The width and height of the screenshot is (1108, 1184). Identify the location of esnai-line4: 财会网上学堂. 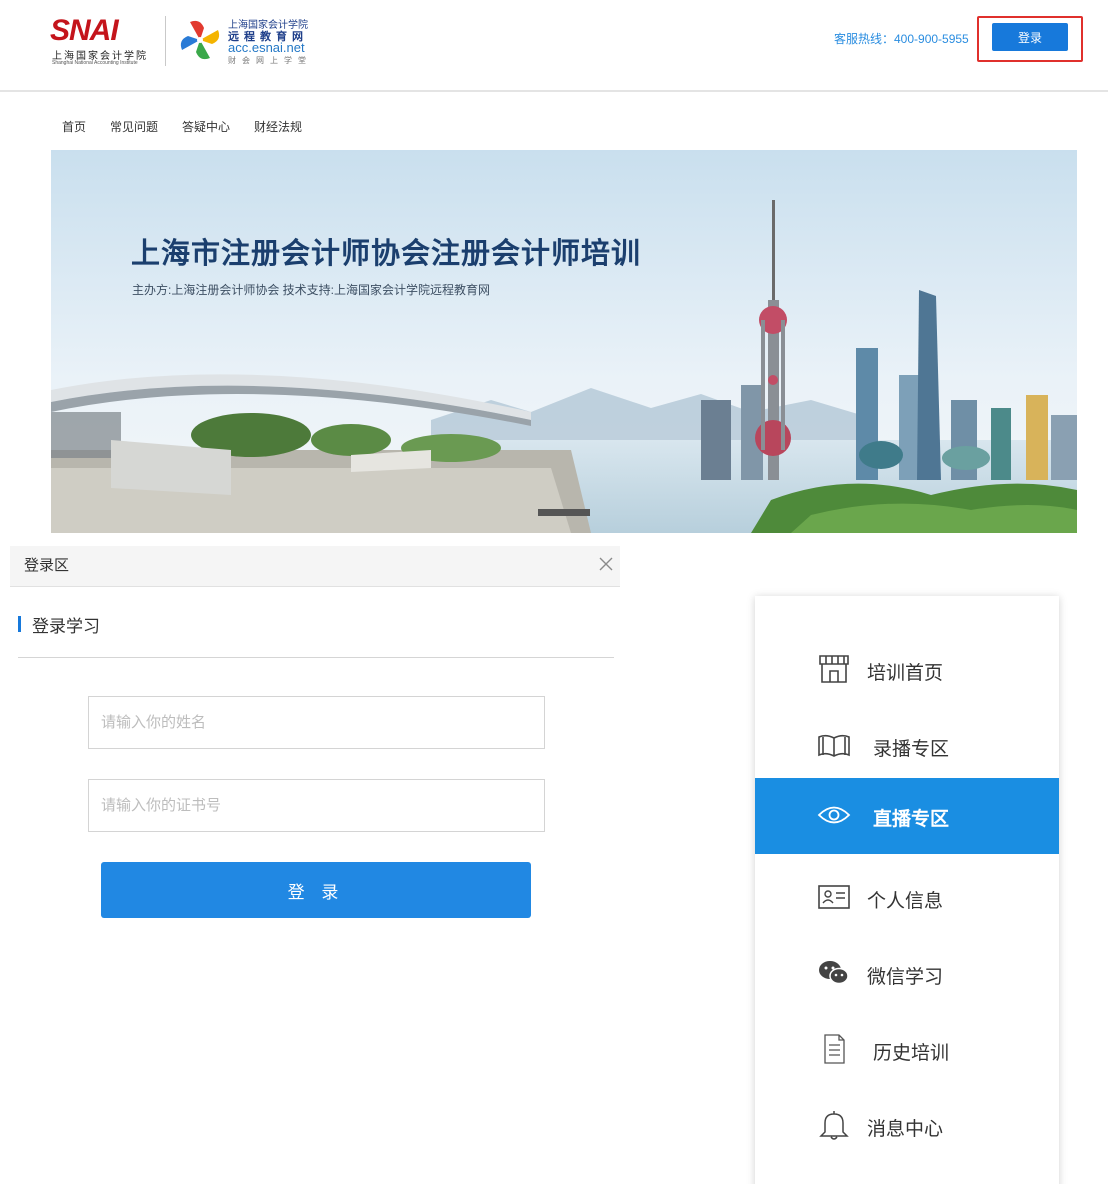
(270, 60).